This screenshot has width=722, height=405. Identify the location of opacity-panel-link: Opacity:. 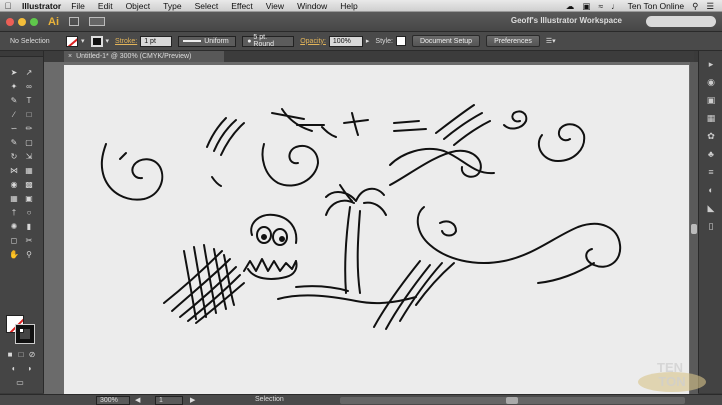
(313, 41).